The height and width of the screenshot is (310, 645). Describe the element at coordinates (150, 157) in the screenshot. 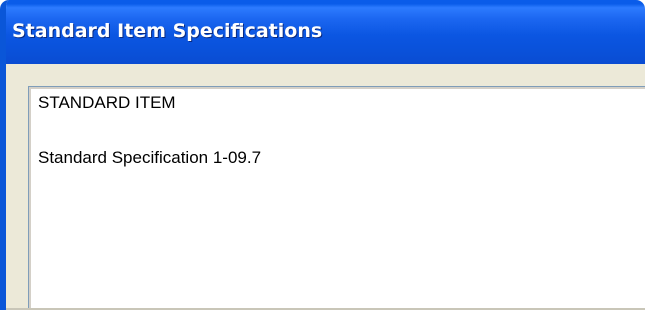

I see `specification-reference-text: Standard Specification 1-09.7` at that location.